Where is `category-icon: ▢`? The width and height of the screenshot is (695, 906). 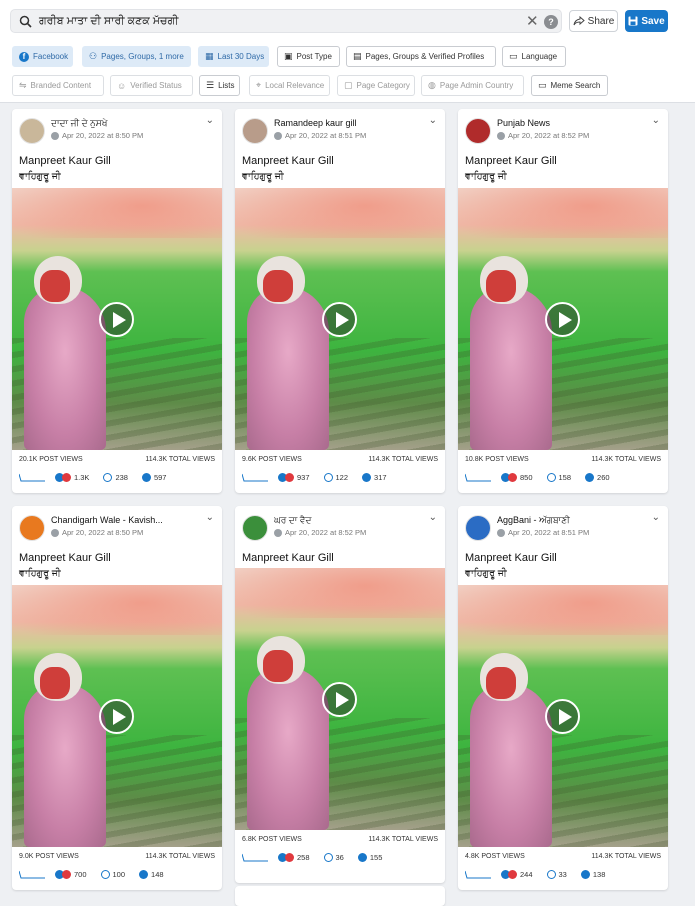 category-icon: ▢ is located at coordinates (348, 85).